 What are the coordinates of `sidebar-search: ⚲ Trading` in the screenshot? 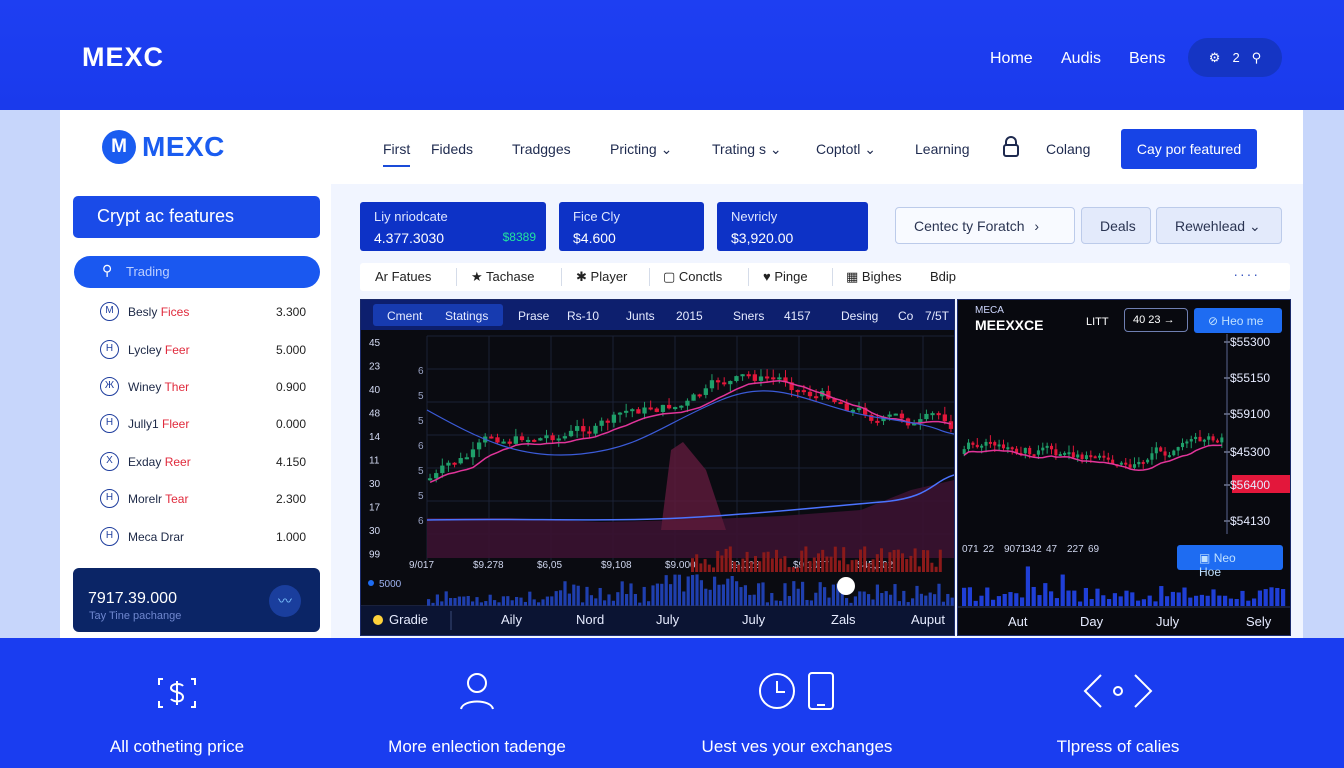 It's located at (197, 272).